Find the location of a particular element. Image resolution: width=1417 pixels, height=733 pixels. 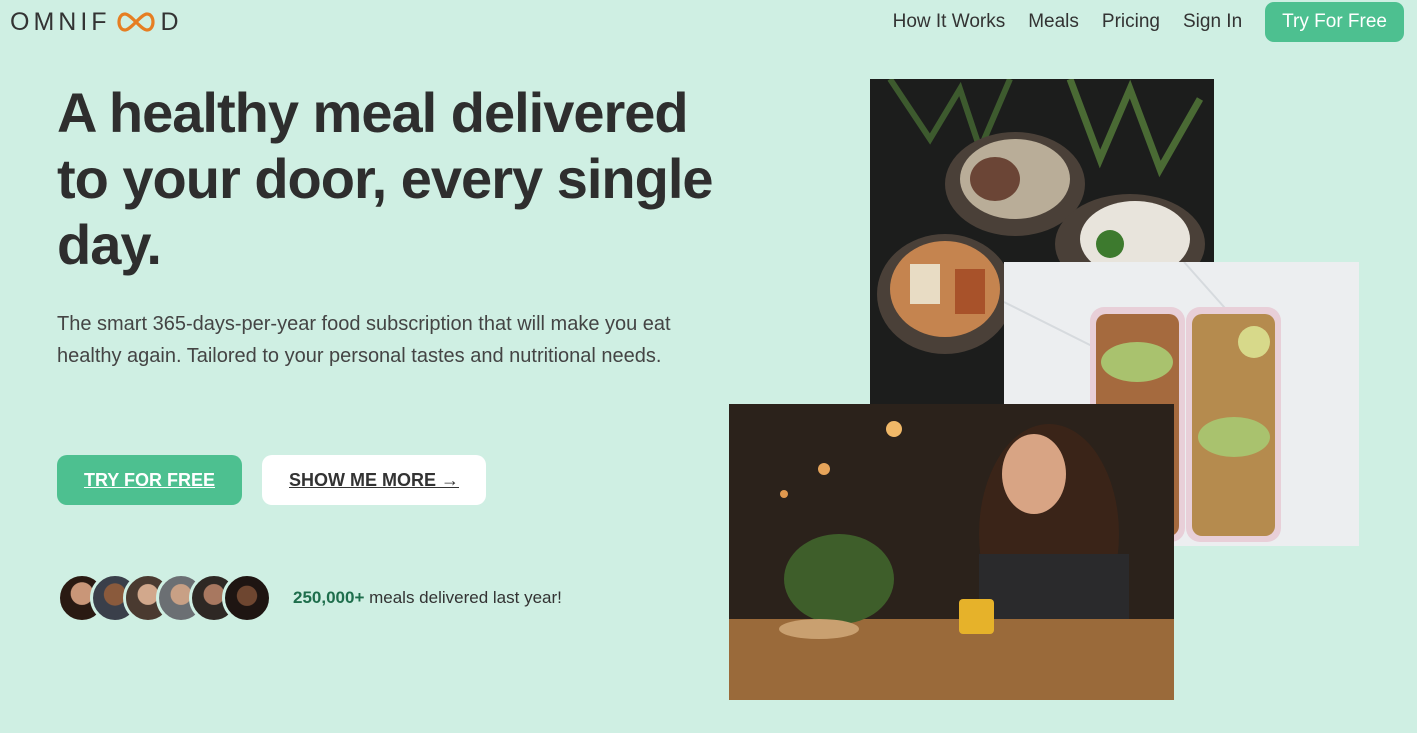

nav-how-it-works: How It Works is located at coordinates (949, 22).